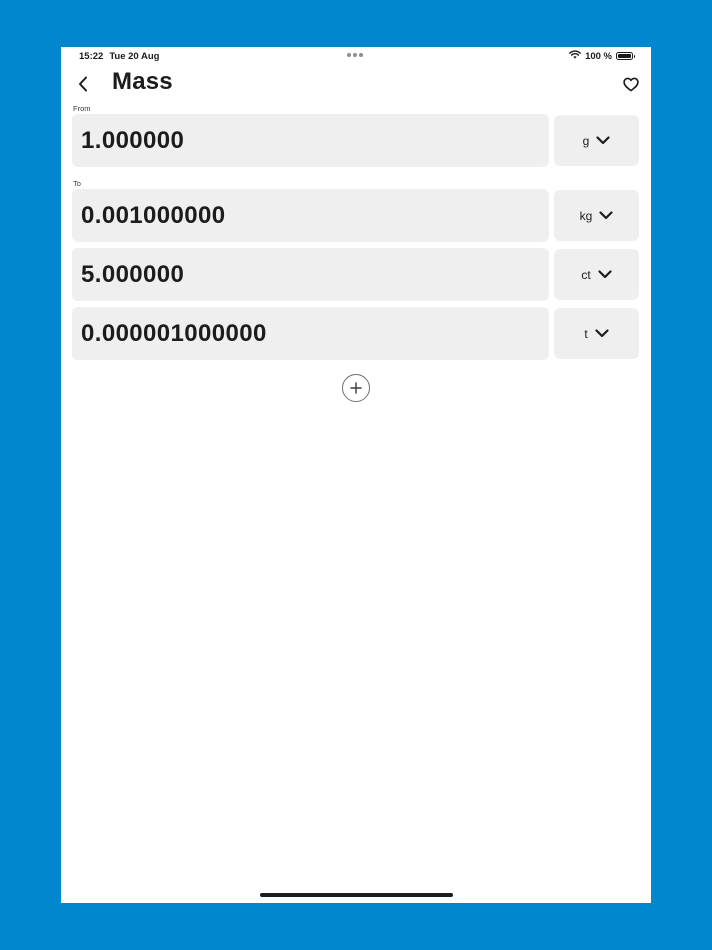 The width and height of the screenshot is (712, 950). I want to click on heart-outline-icon, so click(631, 84).